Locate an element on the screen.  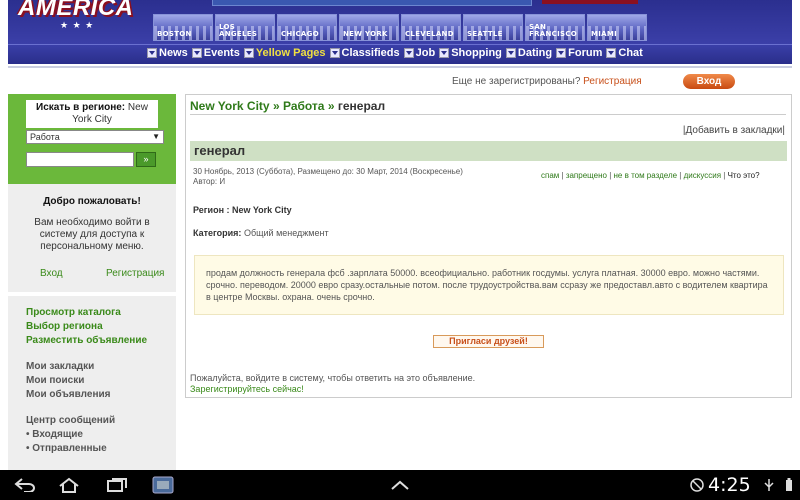
sidebar-register-link: Регистрация is located at coordinates (135, 273).